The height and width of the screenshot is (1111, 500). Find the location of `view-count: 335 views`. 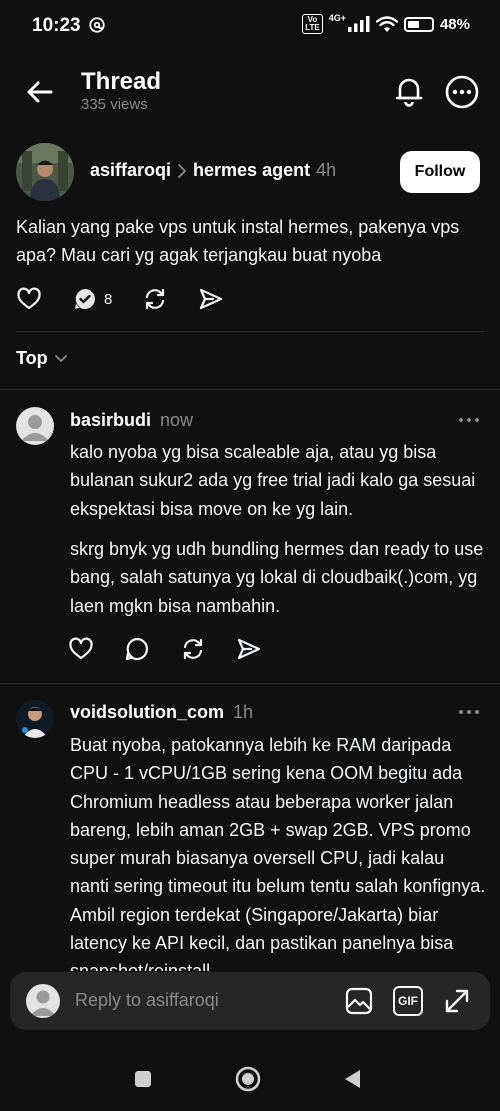

view-count: 335 views is located at coordinates (114, 104).